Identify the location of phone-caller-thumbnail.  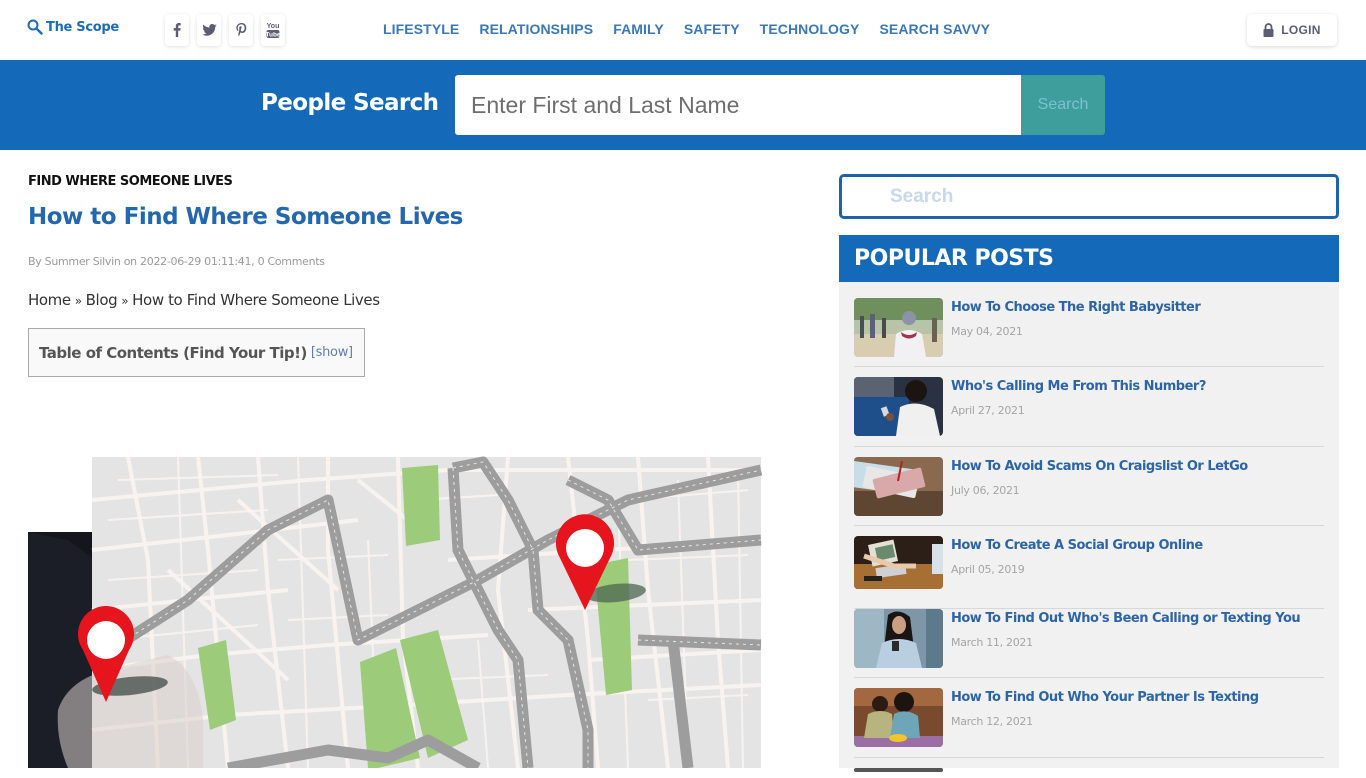
(898, 406).